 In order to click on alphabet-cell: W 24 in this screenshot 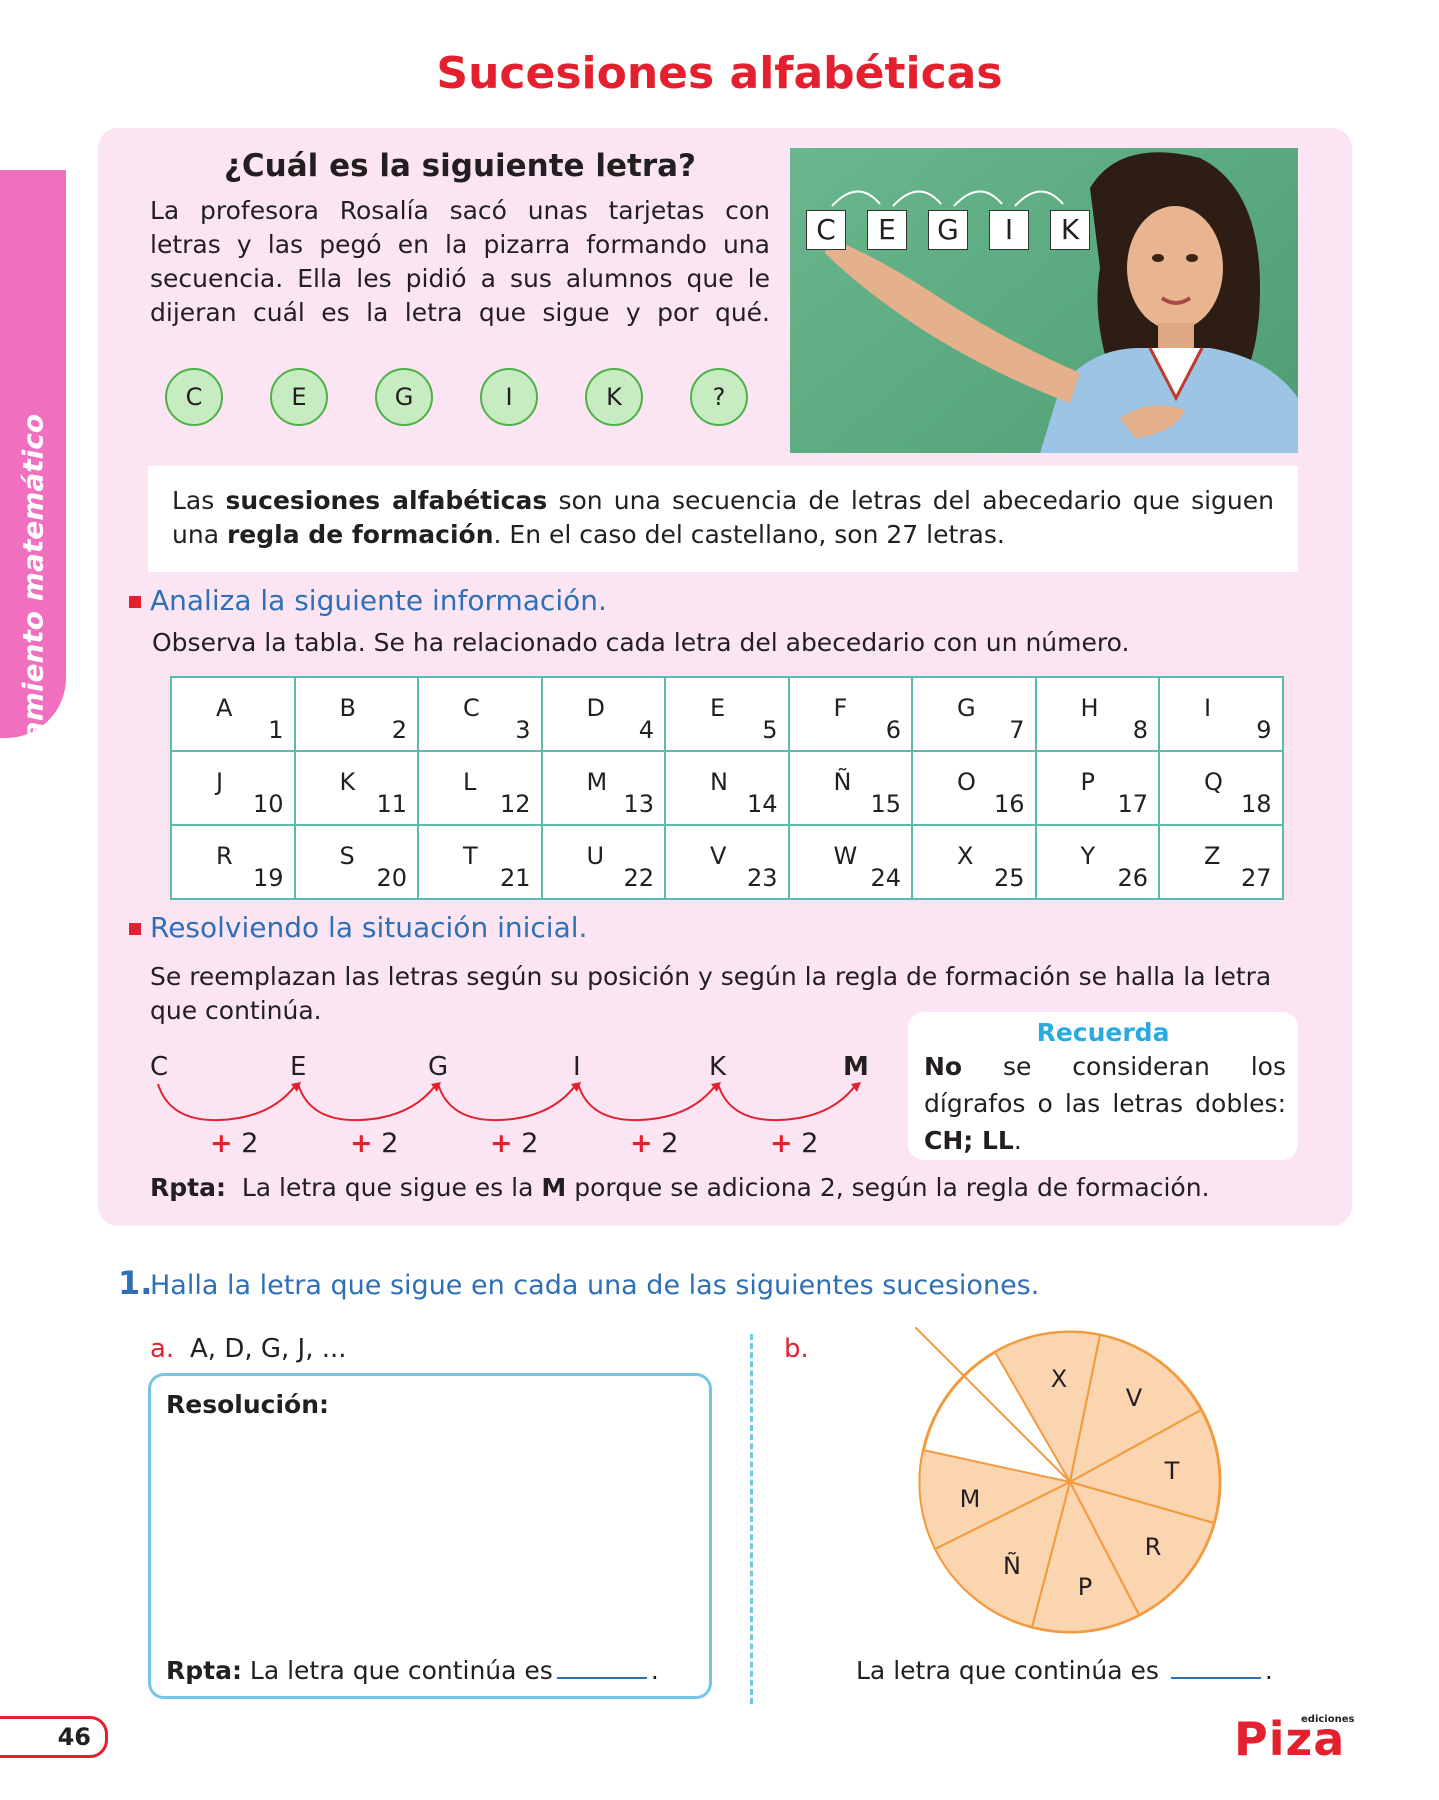, I will do `click(850, 862)`.